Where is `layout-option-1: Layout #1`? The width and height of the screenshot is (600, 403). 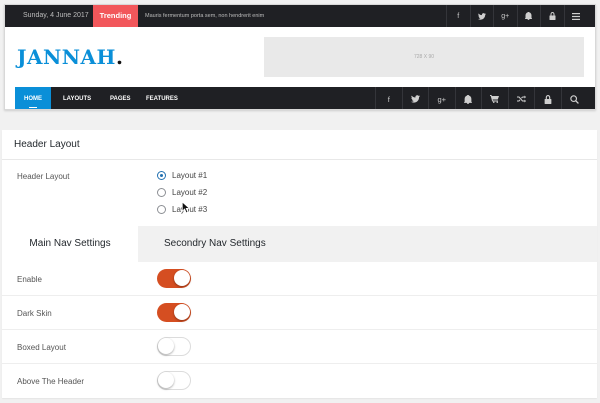 layout-option-1: Layout #1 is located at coordinates (182, 175).